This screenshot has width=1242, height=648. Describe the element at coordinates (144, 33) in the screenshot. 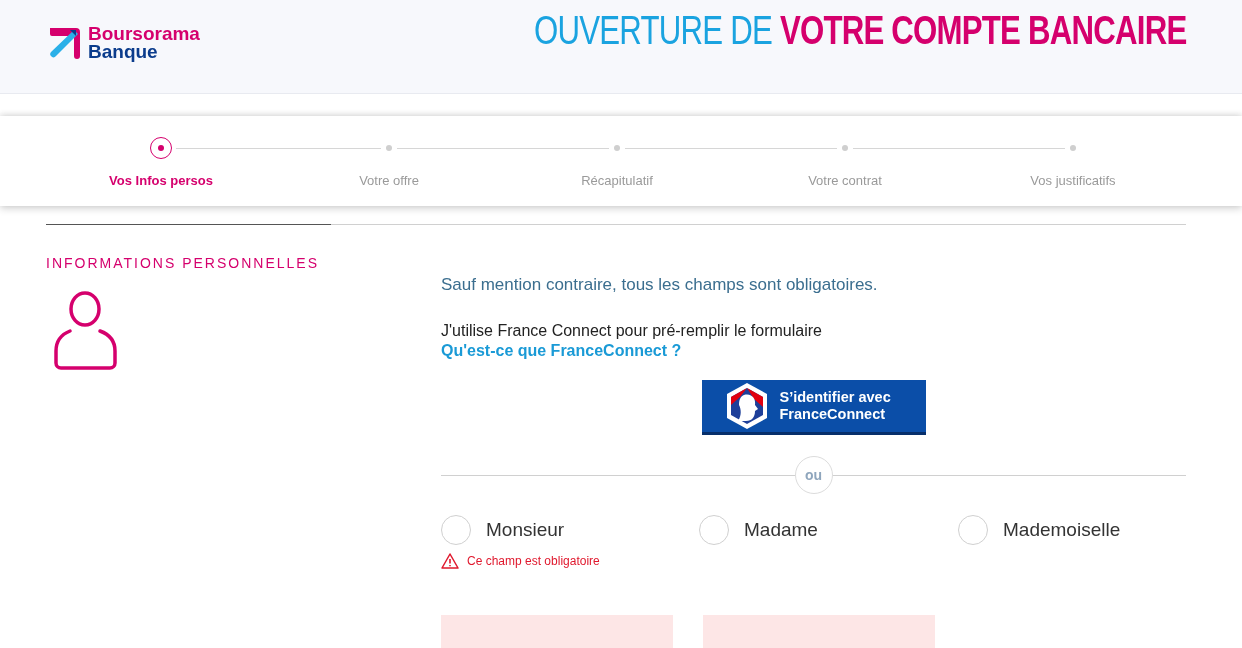

I see `logo-text: Boursorama` at that location.